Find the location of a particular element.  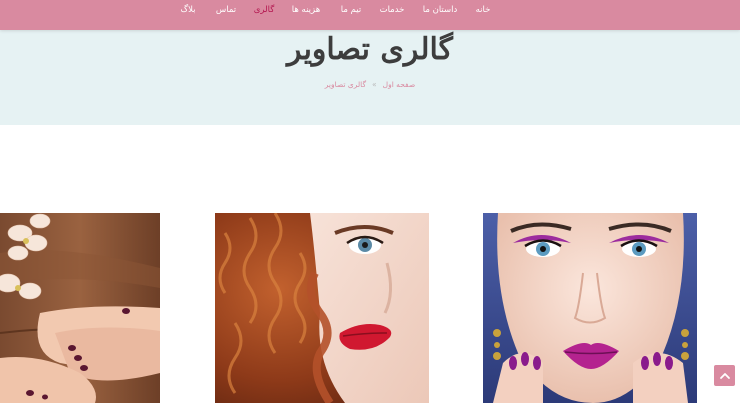

purple-makeup-photo is located at coordinates (590, 308).